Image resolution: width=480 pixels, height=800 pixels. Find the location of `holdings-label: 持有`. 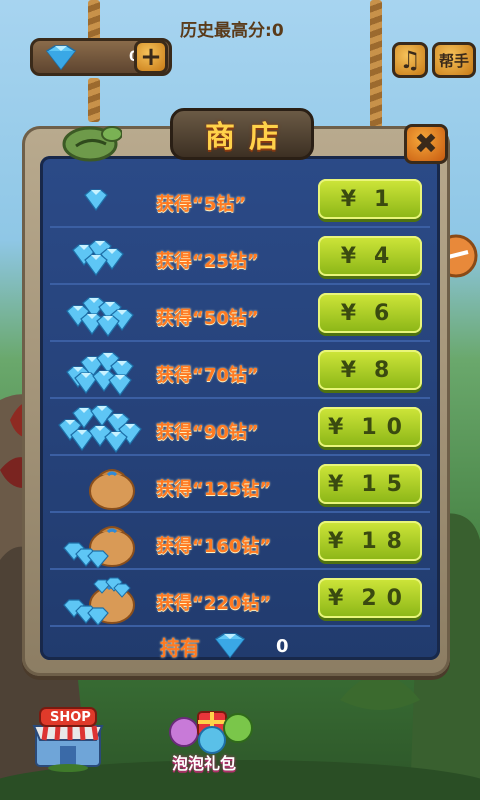

holdings-label: 持有 is located at coordinates (180, 647).